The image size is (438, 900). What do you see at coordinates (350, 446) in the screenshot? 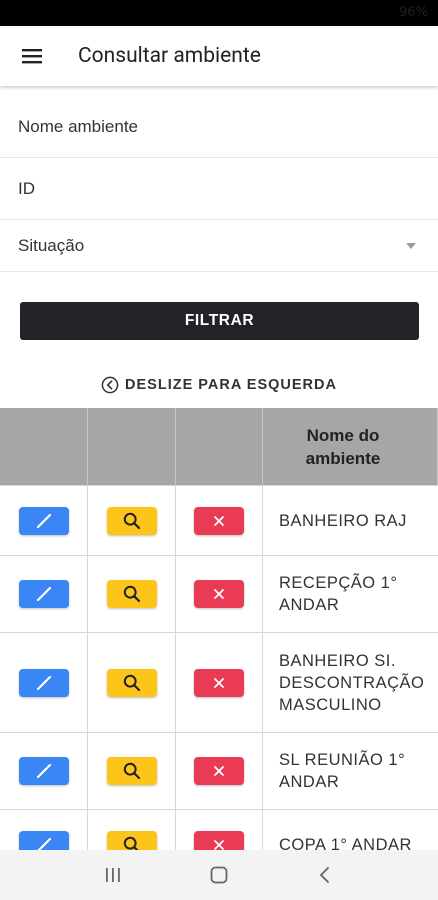
I see `header-name-column: Nome do ambiente` at bounding box center [350, 446].